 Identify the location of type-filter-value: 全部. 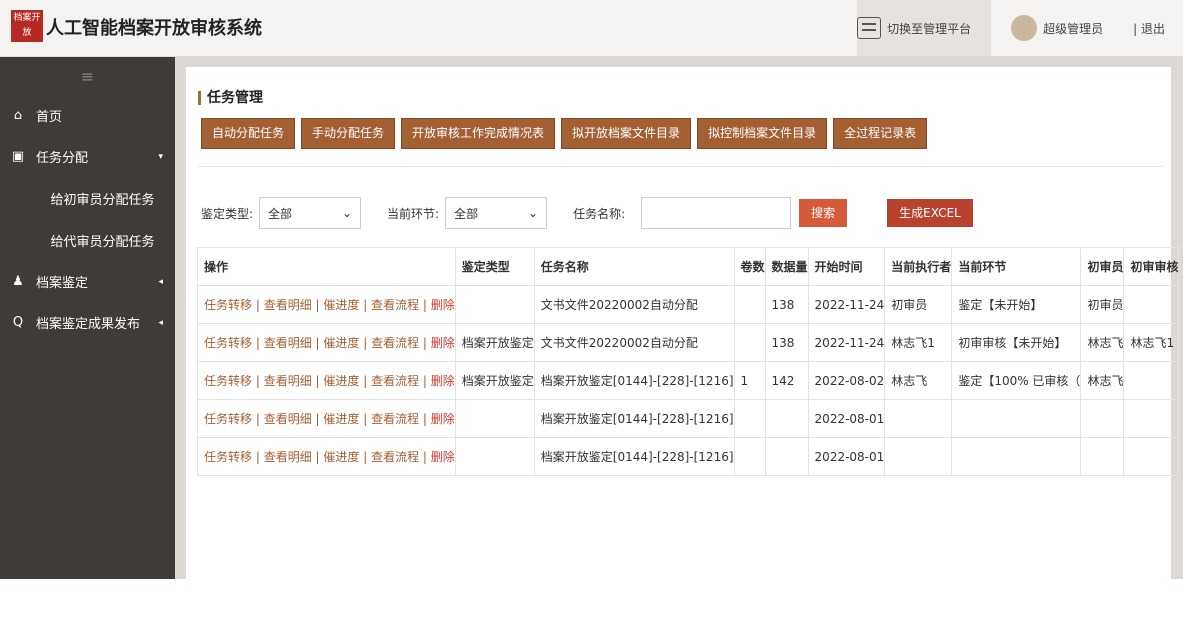
(280, 213).